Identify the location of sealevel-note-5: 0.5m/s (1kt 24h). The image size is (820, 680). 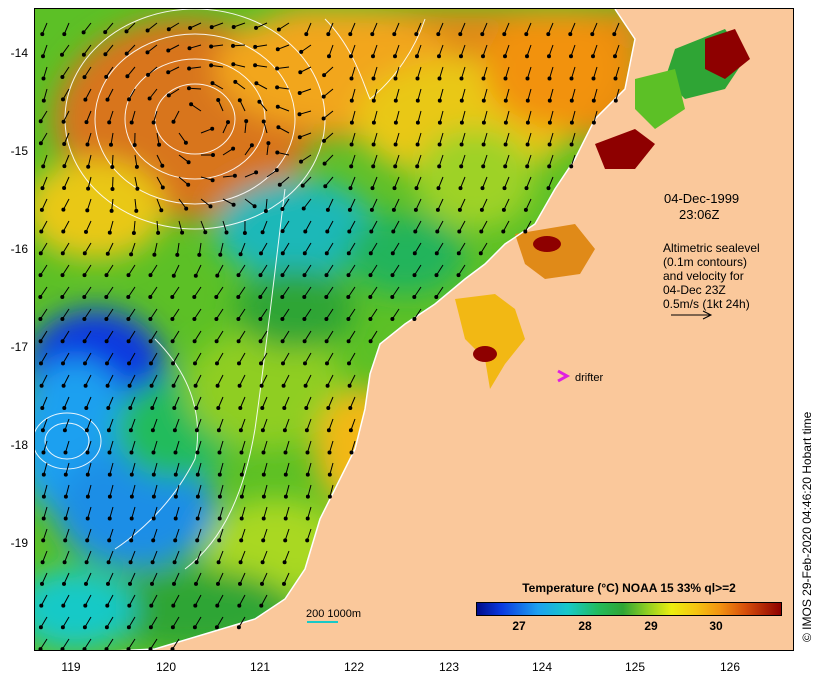
(706, 304).